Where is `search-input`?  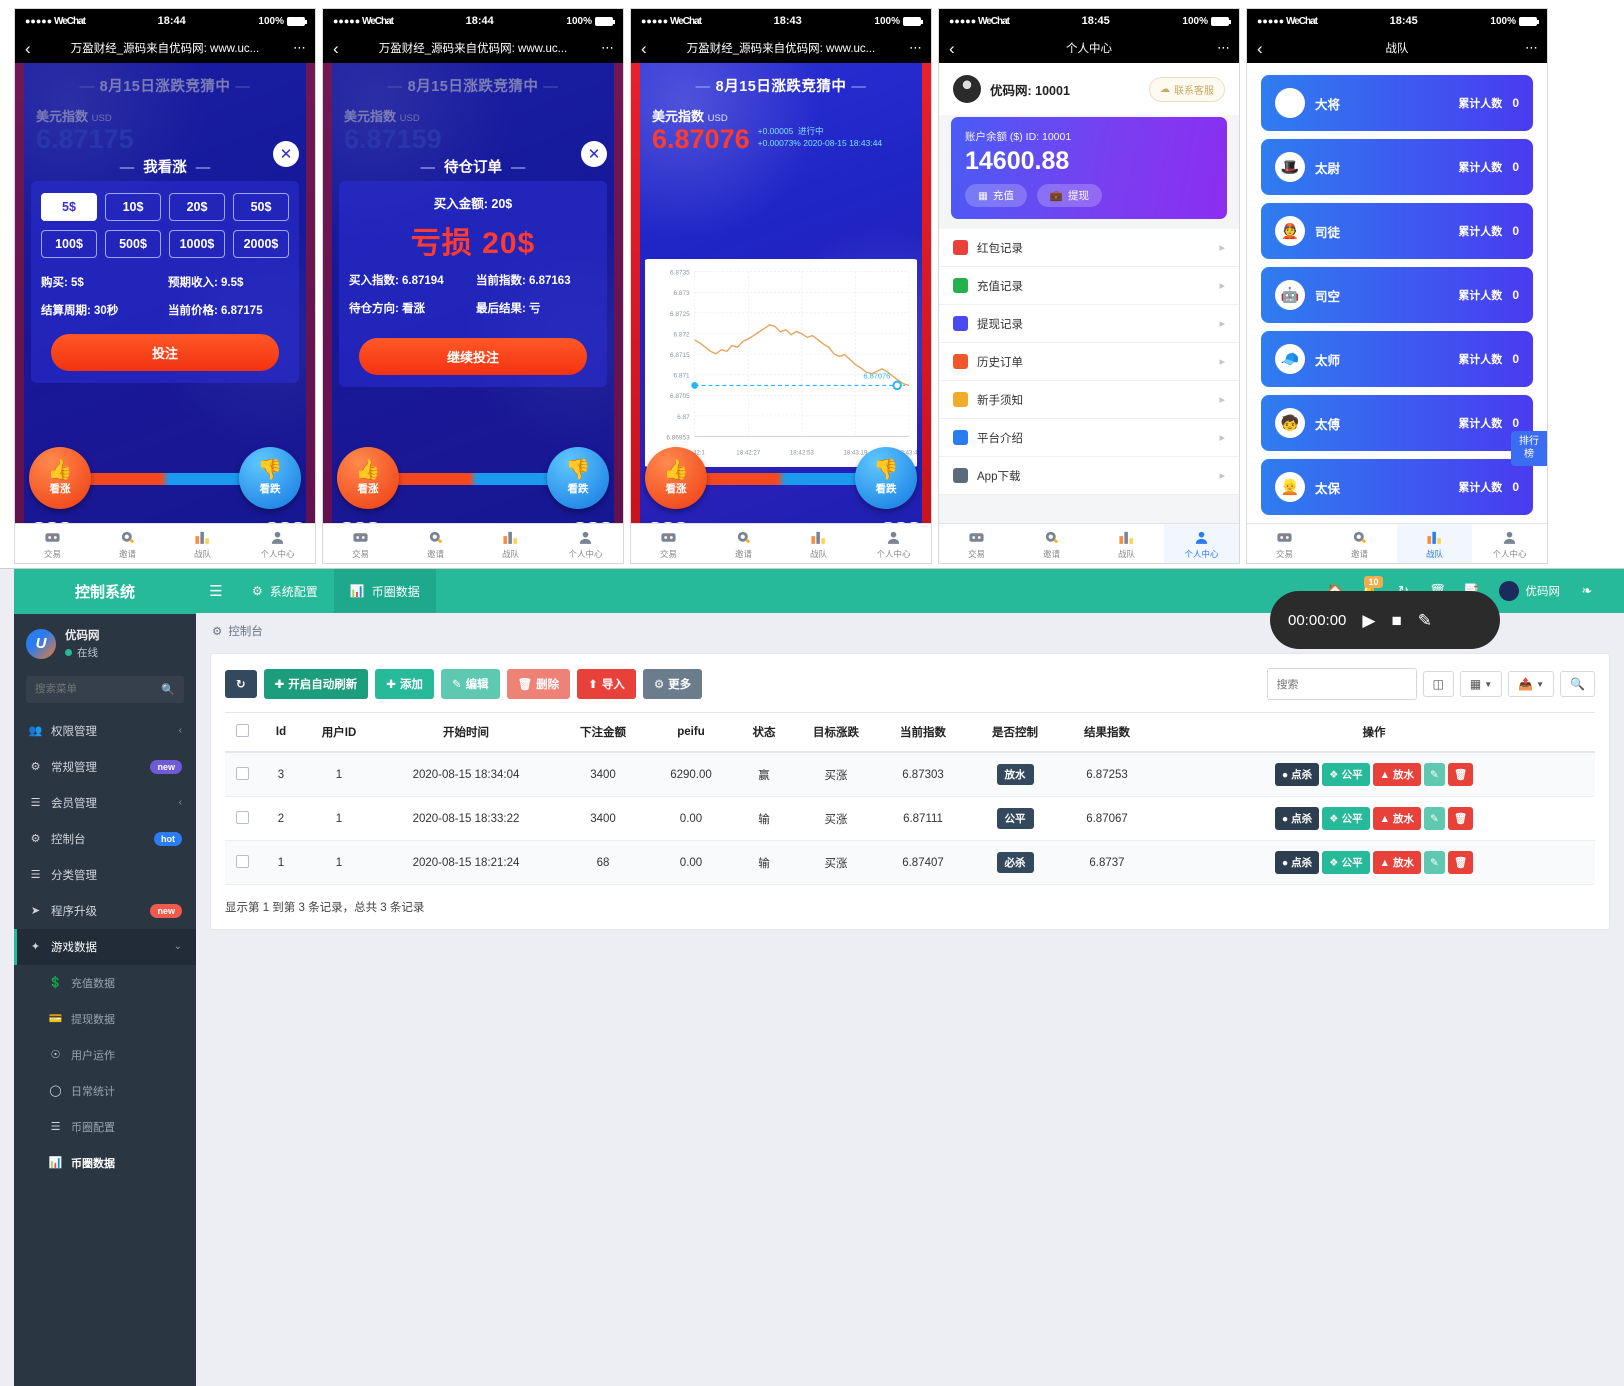
search-input is located at coordinates (1341, 685).